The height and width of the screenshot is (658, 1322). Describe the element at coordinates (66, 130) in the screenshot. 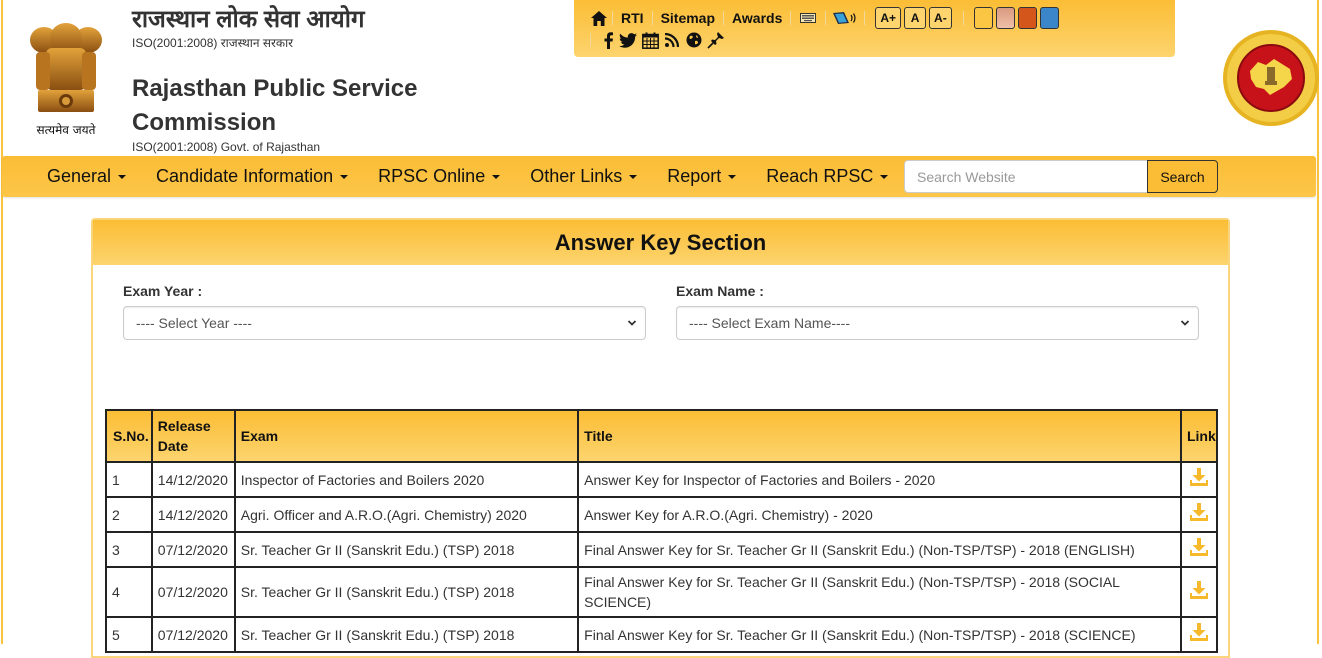

I see `emblem-motto: सत्यमेव जयते` at that location.